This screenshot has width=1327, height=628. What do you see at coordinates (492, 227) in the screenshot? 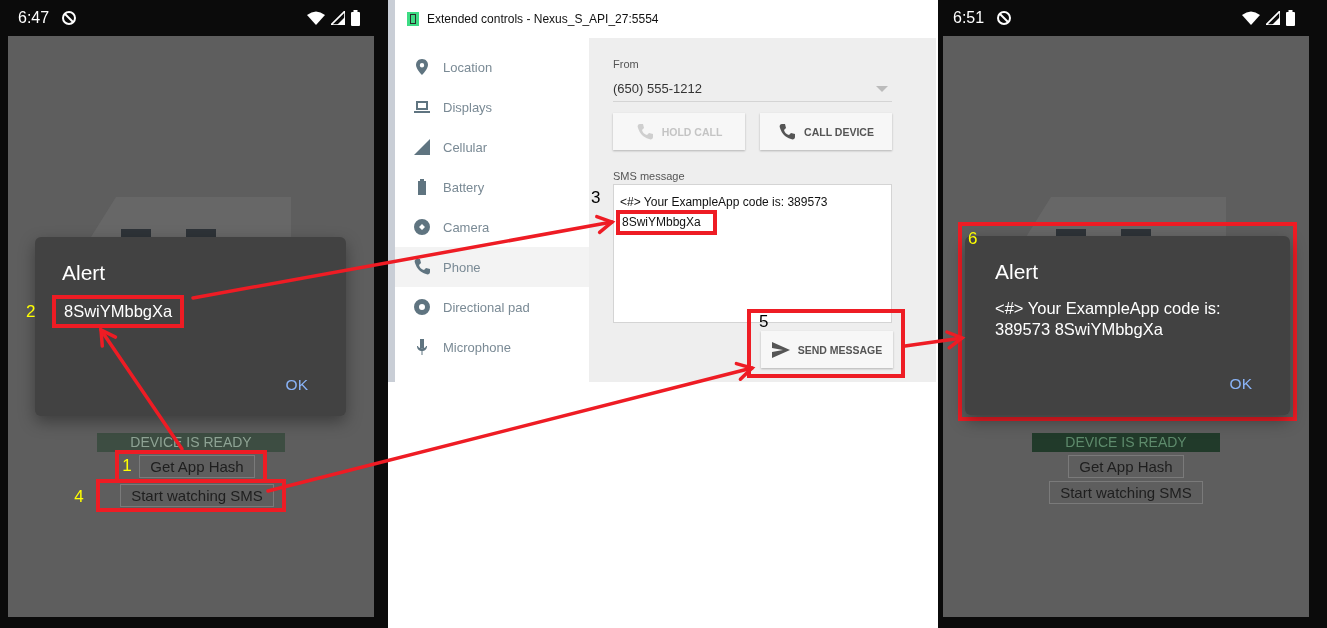
I see `sidebar-item: Camera` at bounding box center [492, 227].